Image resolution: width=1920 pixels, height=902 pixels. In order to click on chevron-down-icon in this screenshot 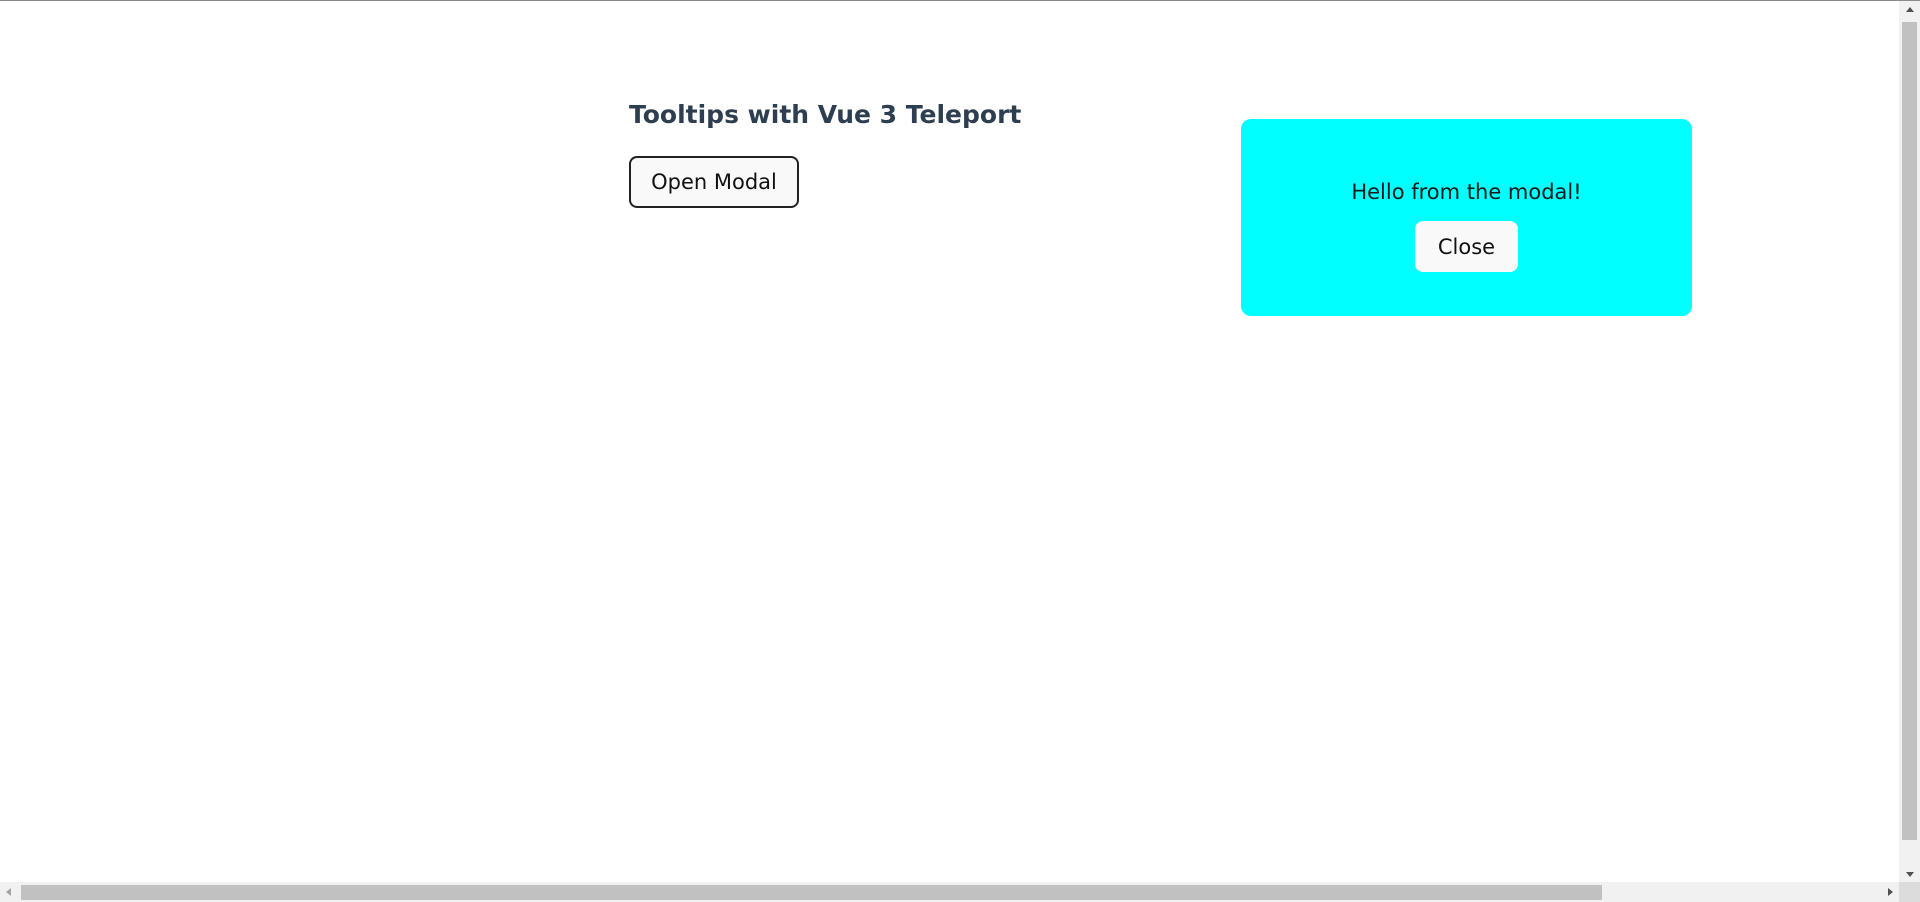, I will do `click(1909, 874)`.